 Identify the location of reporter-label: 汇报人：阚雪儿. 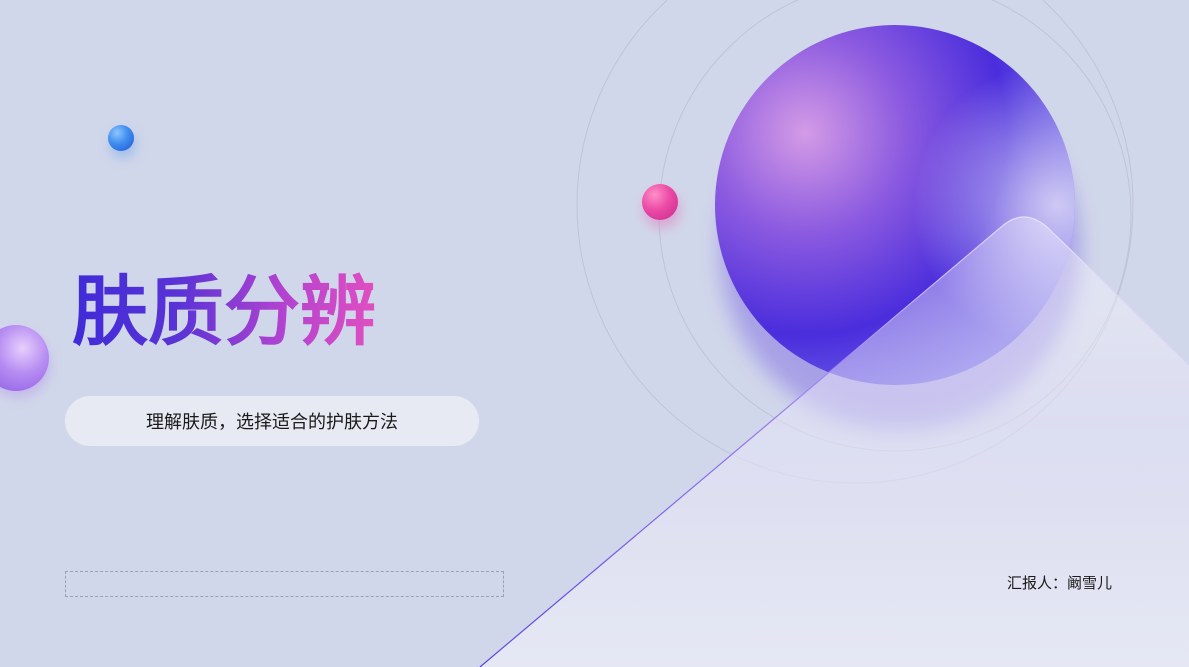
(1059, 583).